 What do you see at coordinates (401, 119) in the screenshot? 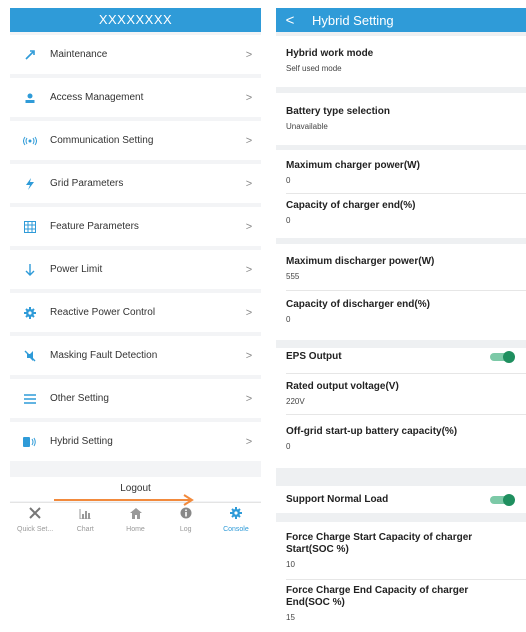
I see `battery-type-field: Battery type selection Unavailable` at bounding box center [401, 119].